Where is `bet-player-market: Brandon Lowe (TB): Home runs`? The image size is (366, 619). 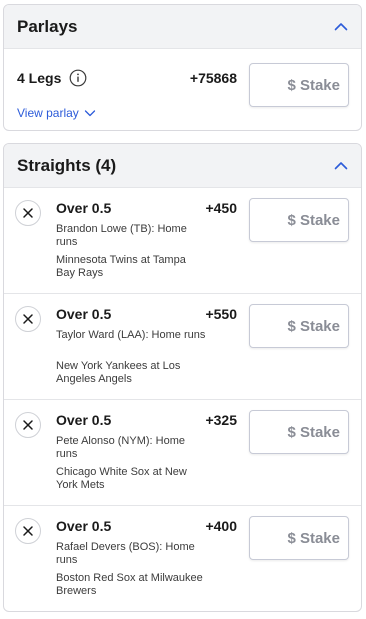
bet-player-market: Brandon Lowe (TB): Home runs is located at coordinates (121, 235).